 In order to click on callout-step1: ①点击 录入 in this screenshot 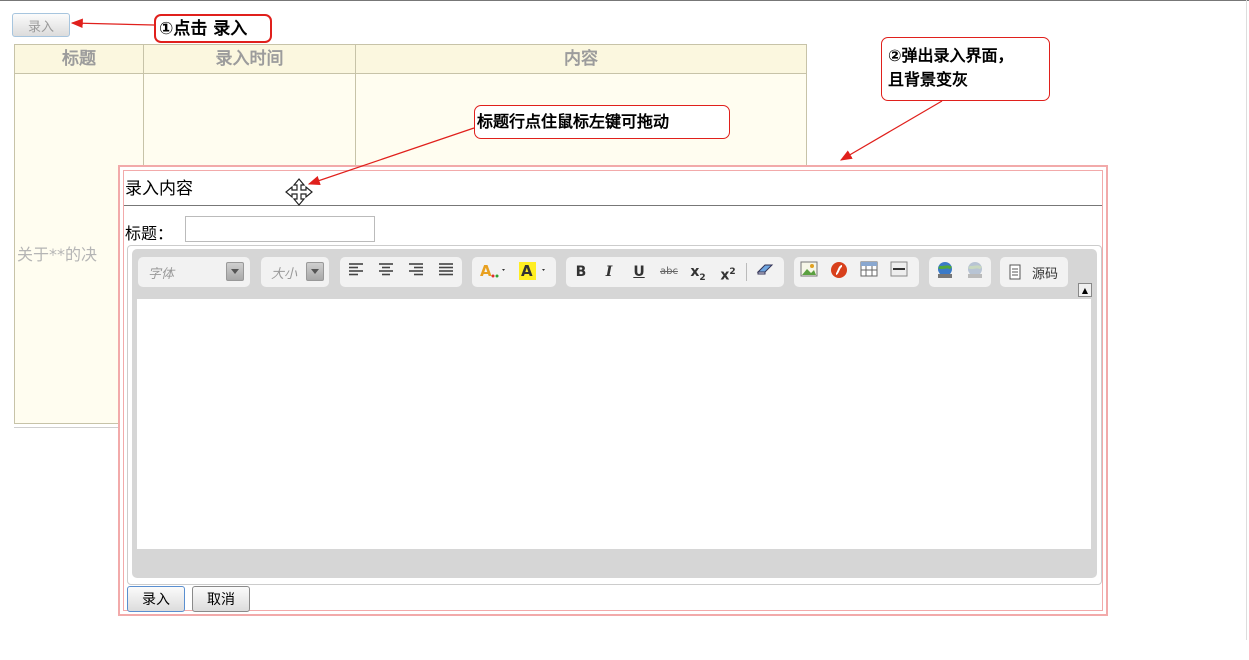, I will do `click(213, 28)`.